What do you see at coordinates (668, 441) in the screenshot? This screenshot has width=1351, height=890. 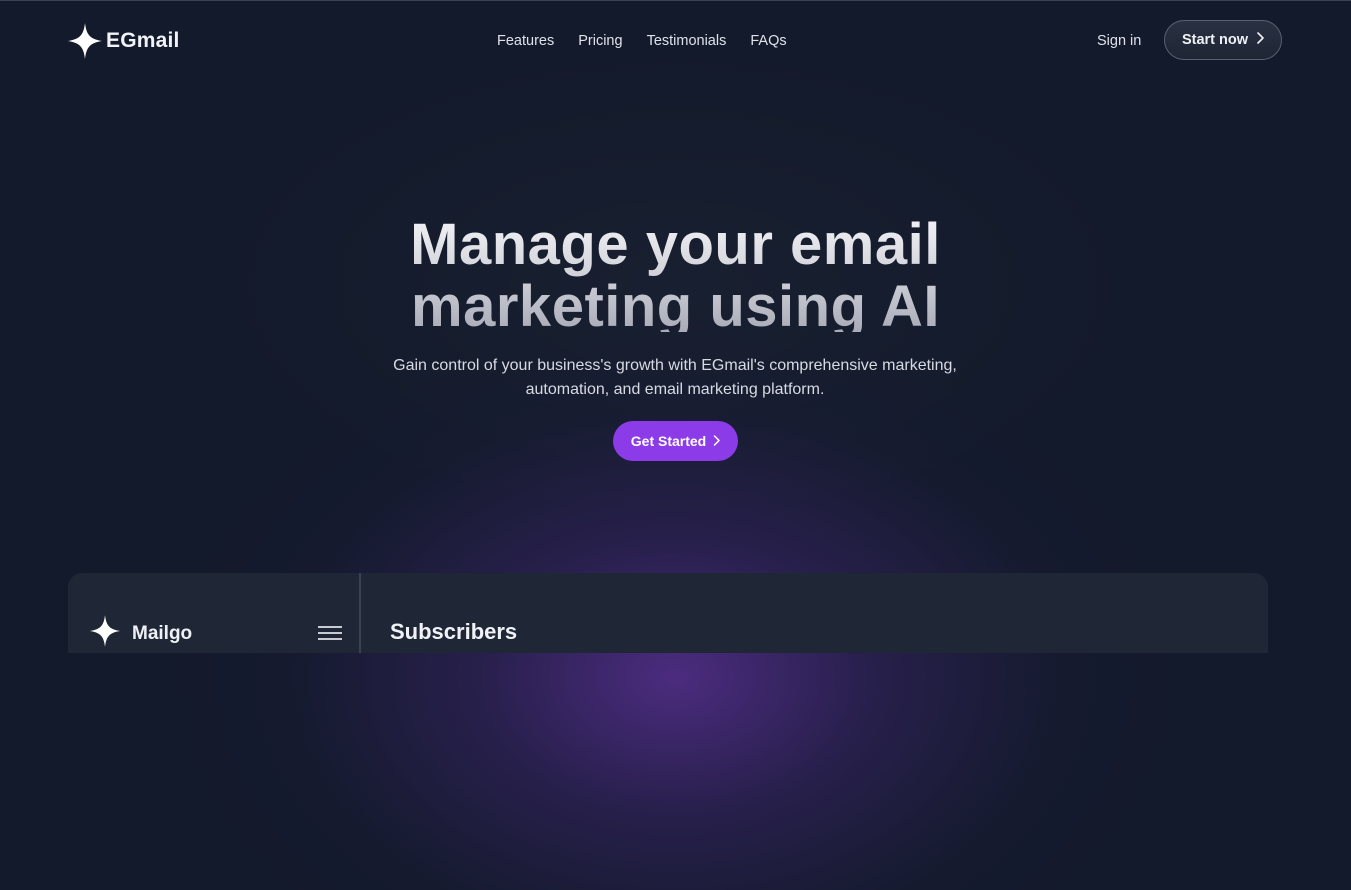 I see `get-started-label: Get Started` at bounding box center [668, 441].